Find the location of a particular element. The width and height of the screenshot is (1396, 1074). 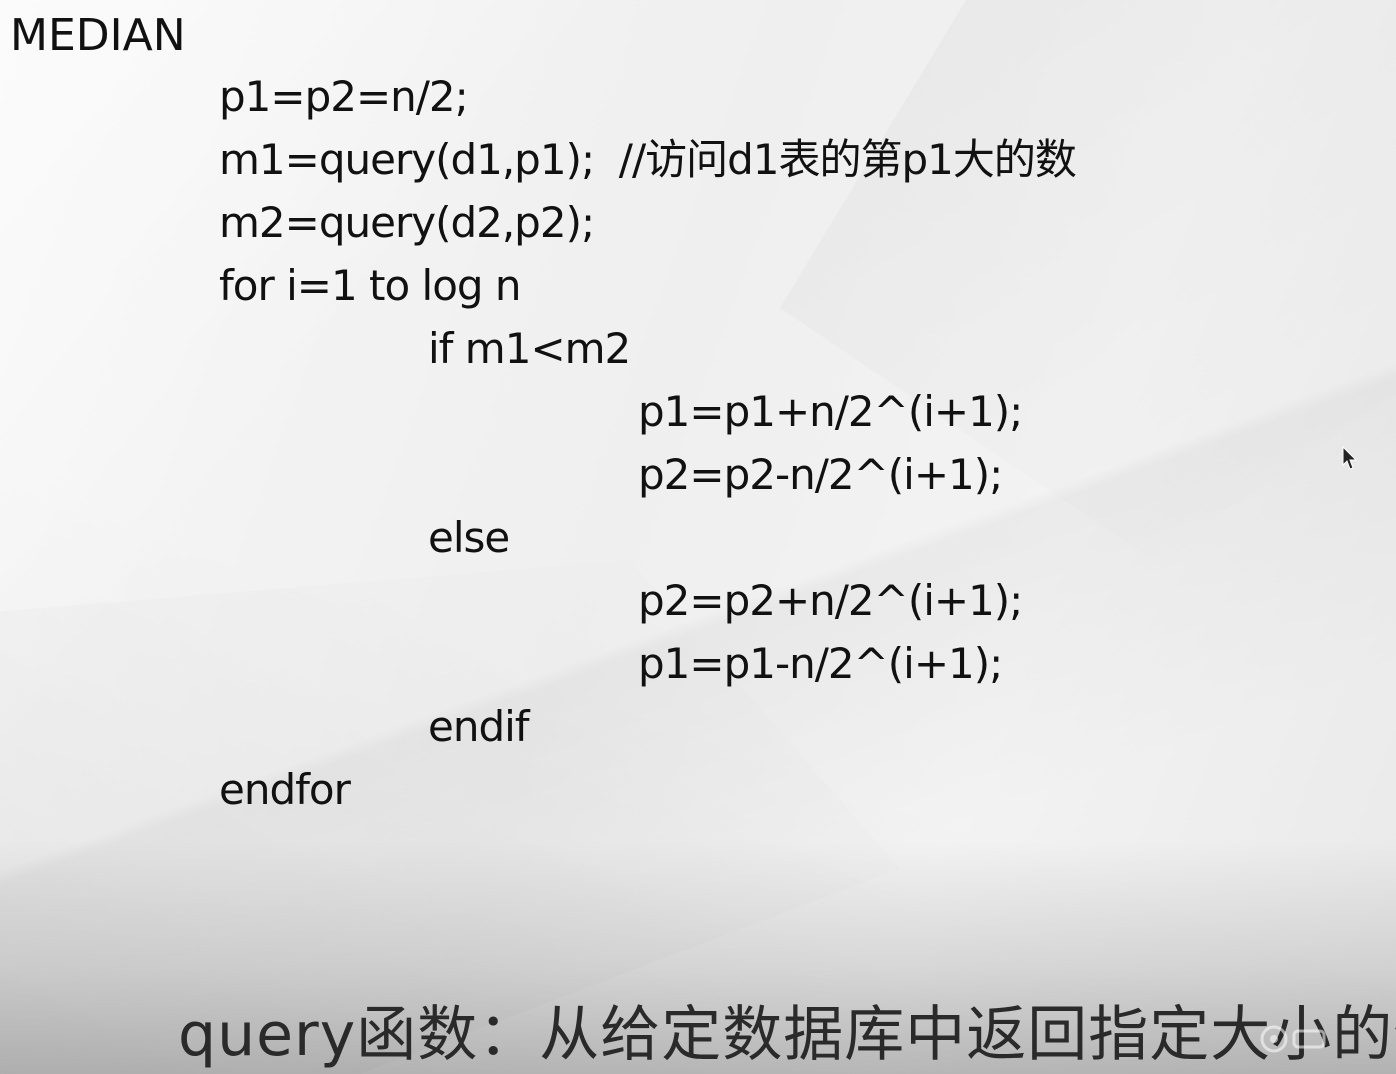

code-line: p1=p1-n/2^(i+1); is located at coordinates (820, 663).